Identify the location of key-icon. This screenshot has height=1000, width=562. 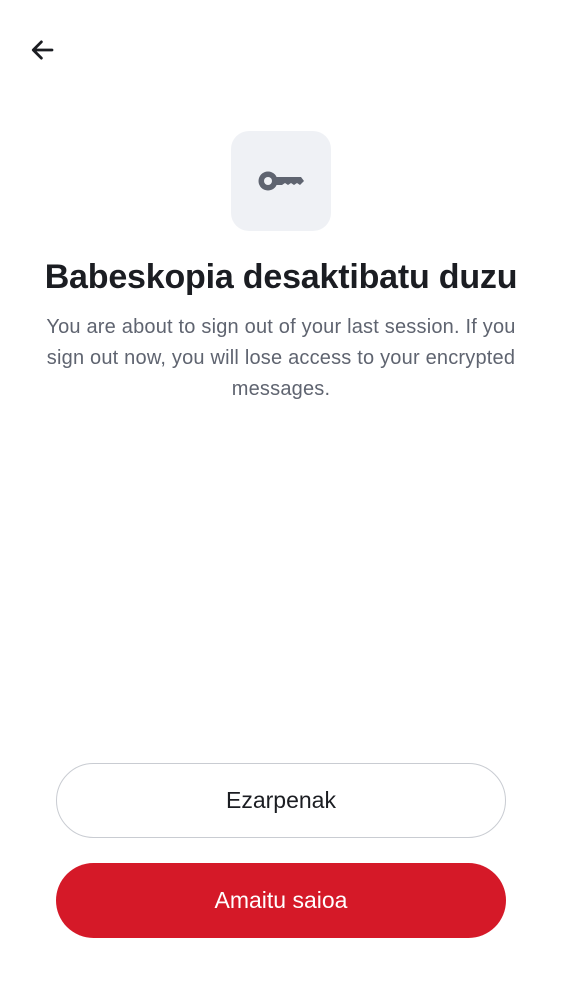
(281, 181).